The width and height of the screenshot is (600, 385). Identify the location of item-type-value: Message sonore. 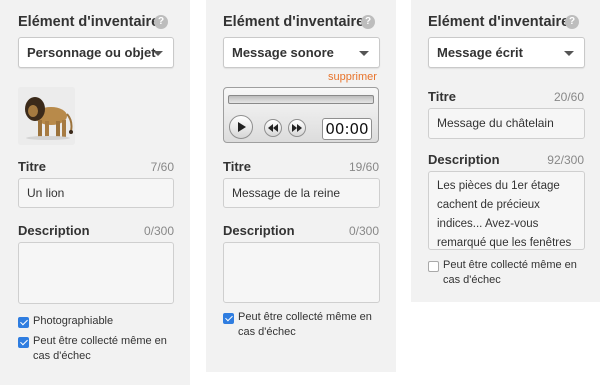
(283, 52).